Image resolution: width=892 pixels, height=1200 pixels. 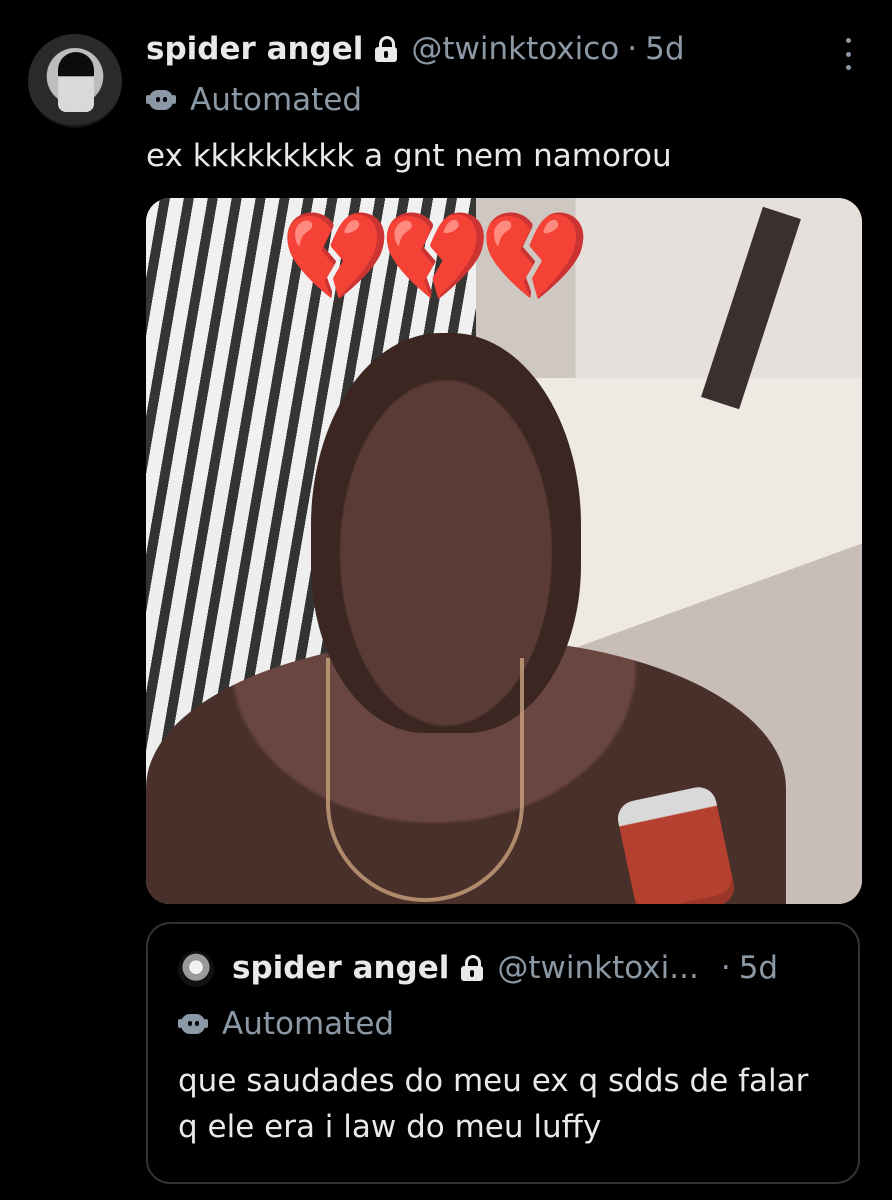 I want to click on photo-chain, so click(x=425, y=780).